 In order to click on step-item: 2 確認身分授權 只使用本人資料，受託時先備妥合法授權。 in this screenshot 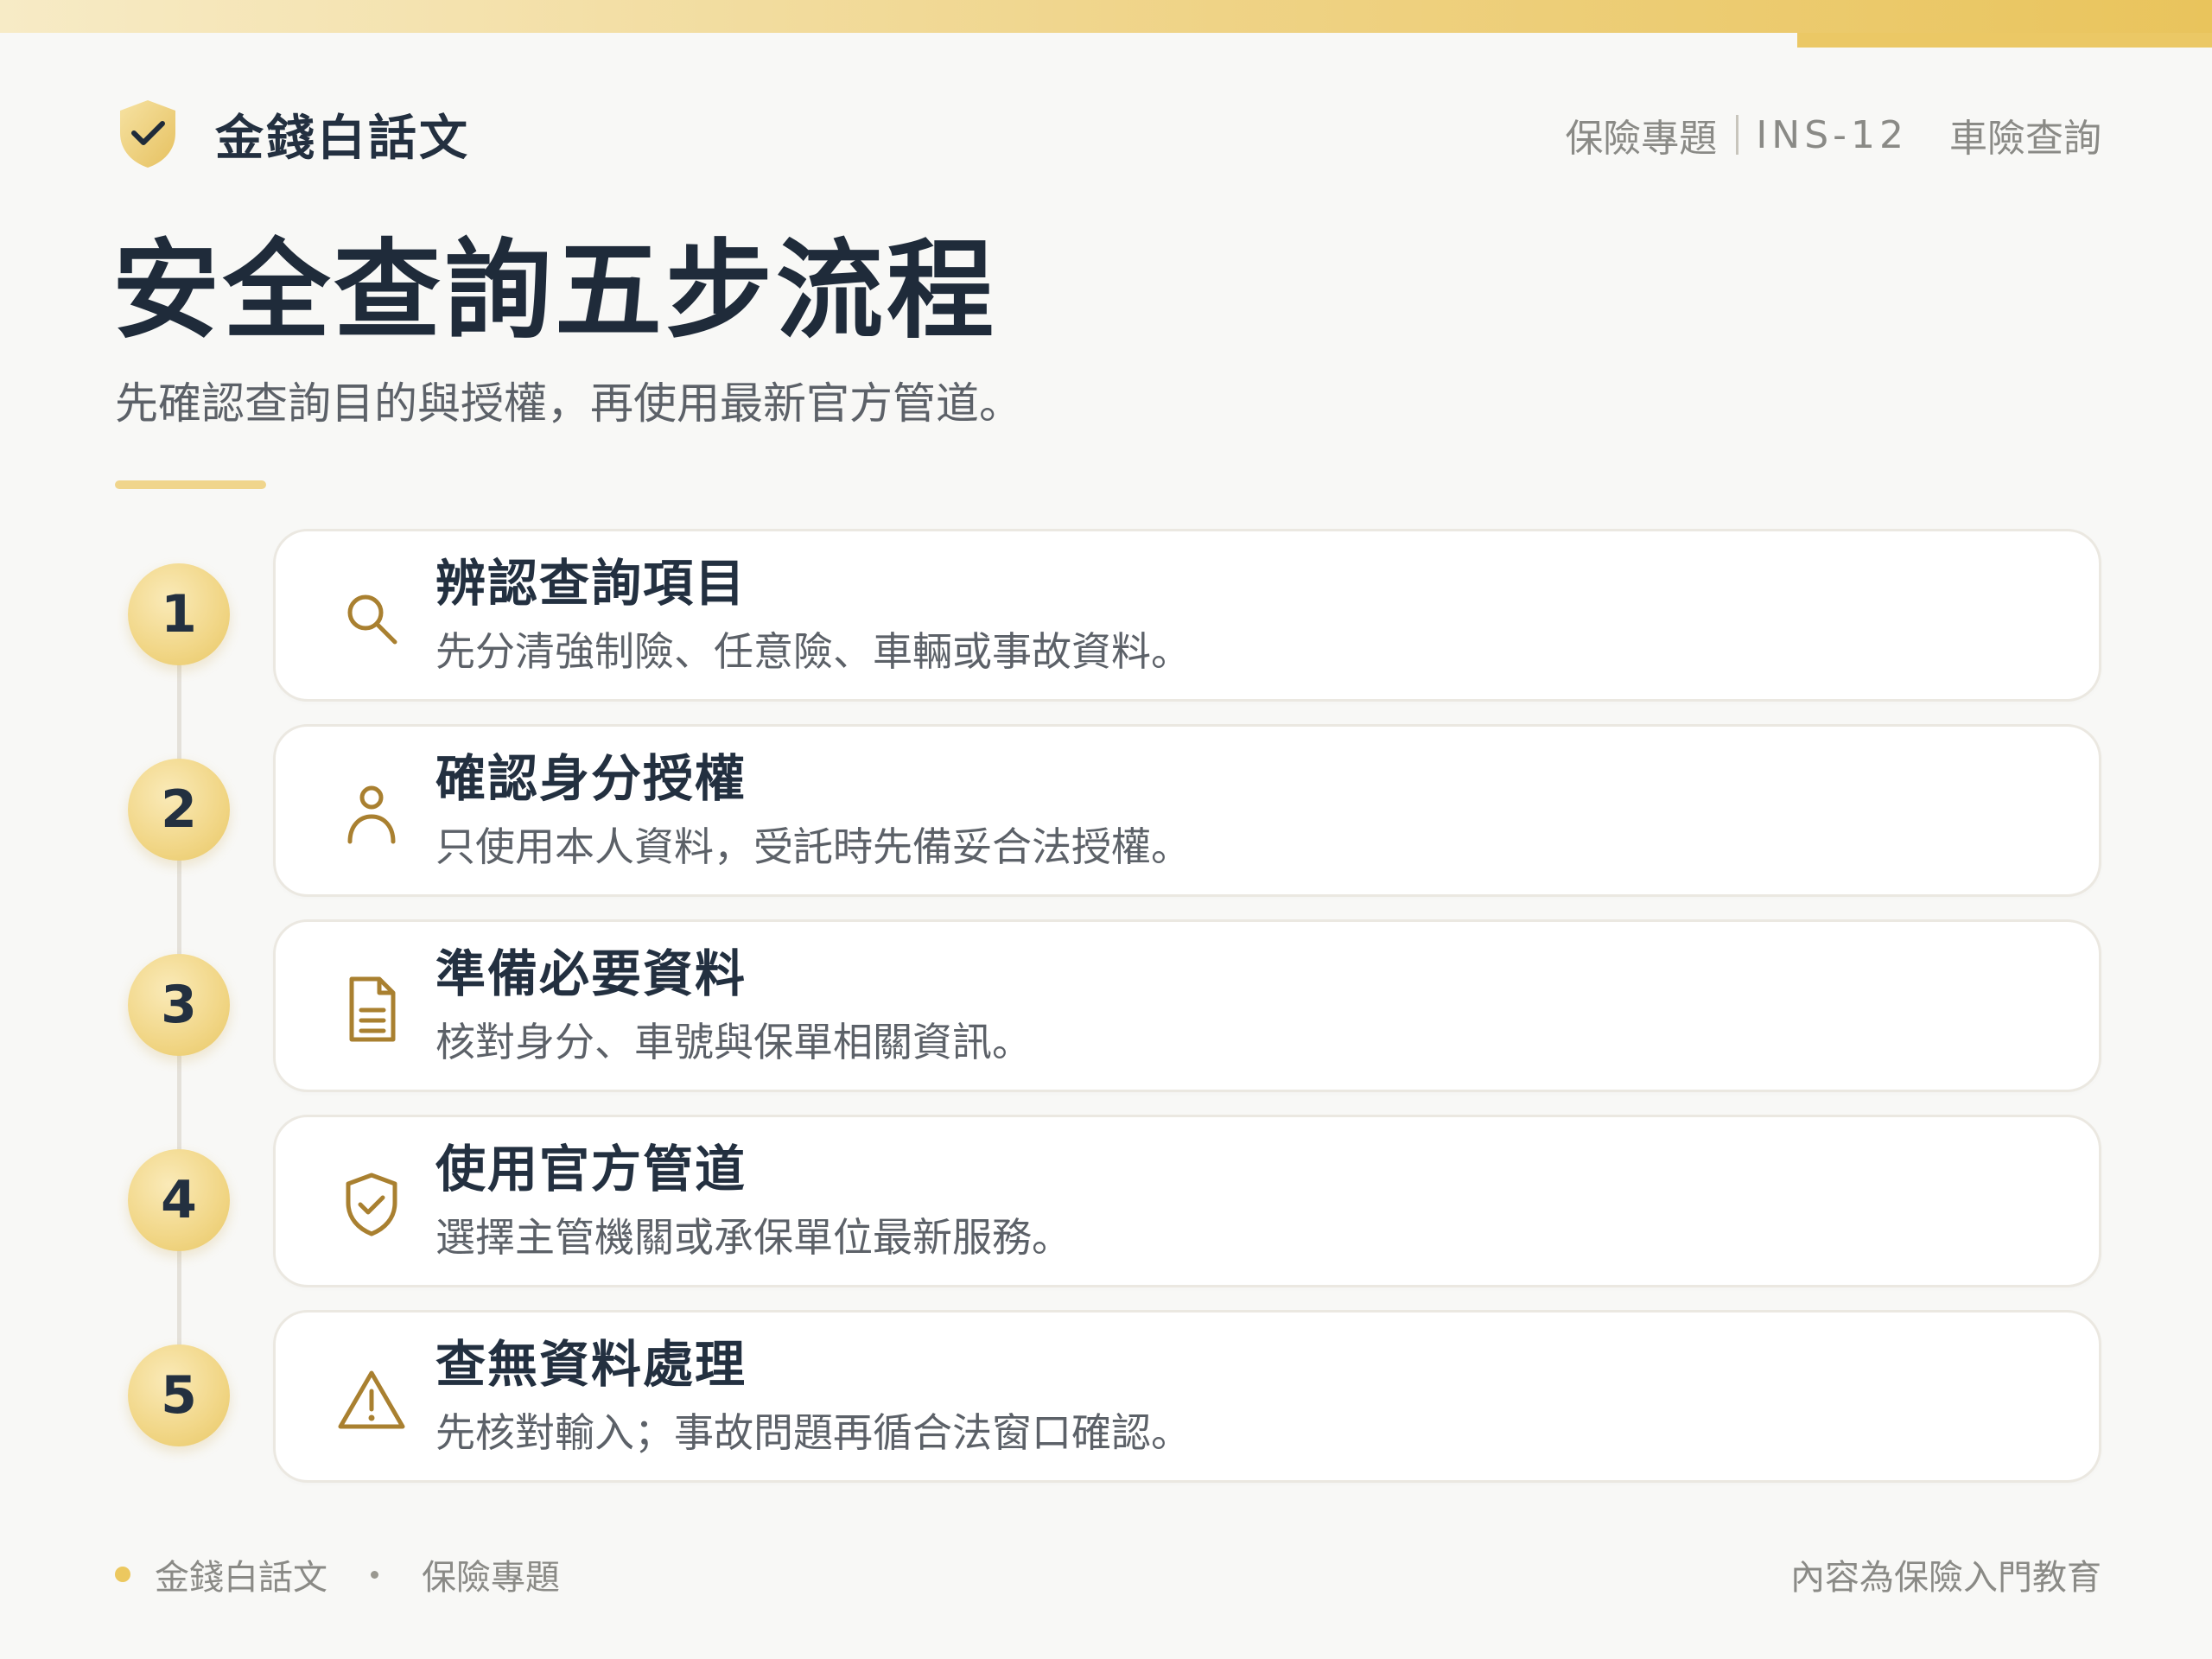, I will do `click(1106, 810)`.